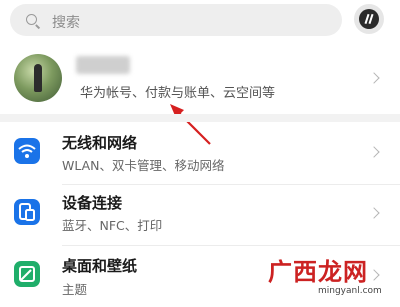  What do you see at coordinates (200, 118) in the screenshot?
I see `section-divider` at bounding box center [200, 118].